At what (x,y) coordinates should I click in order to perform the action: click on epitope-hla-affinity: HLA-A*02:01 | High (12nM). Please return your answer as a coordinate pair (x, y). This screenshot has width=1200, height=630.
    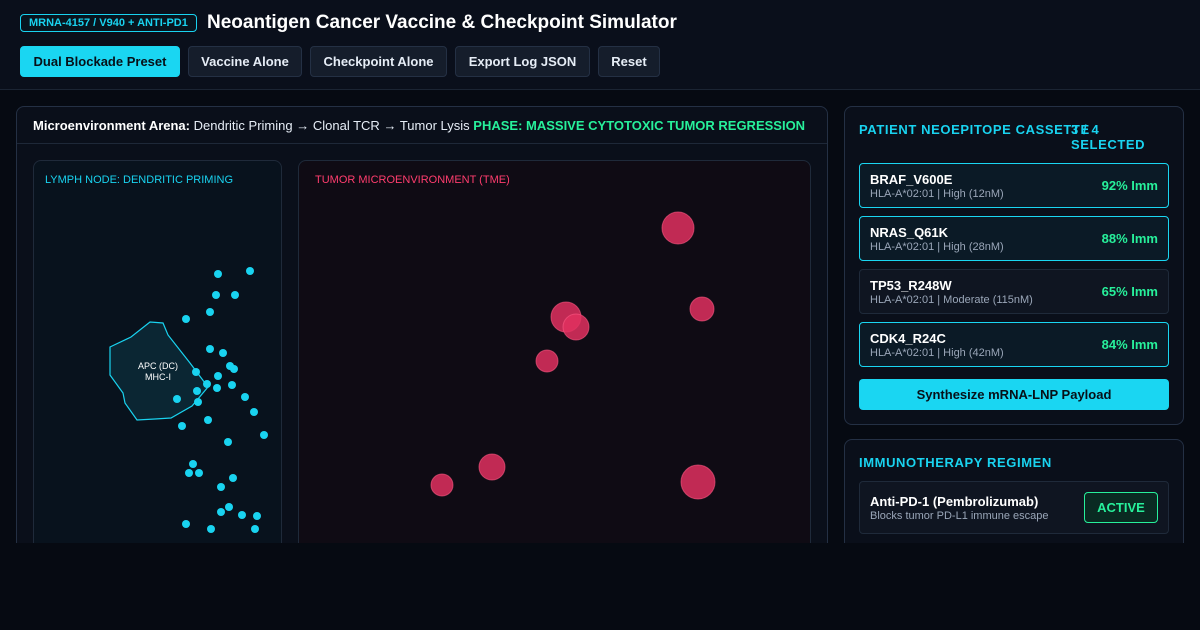
    Looking at the image, I should click on (937, 194).